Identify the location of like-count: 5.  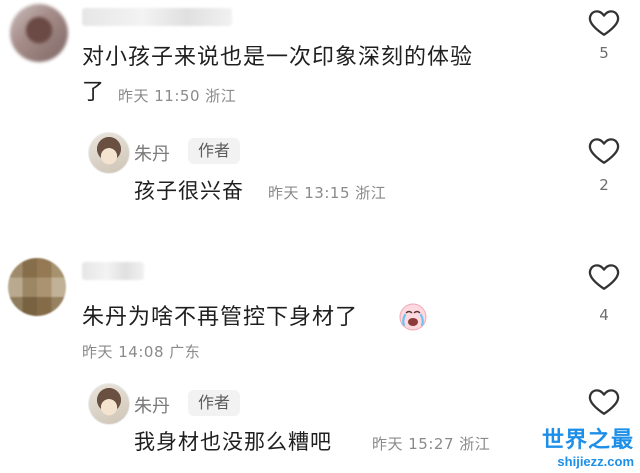
(604, 53).